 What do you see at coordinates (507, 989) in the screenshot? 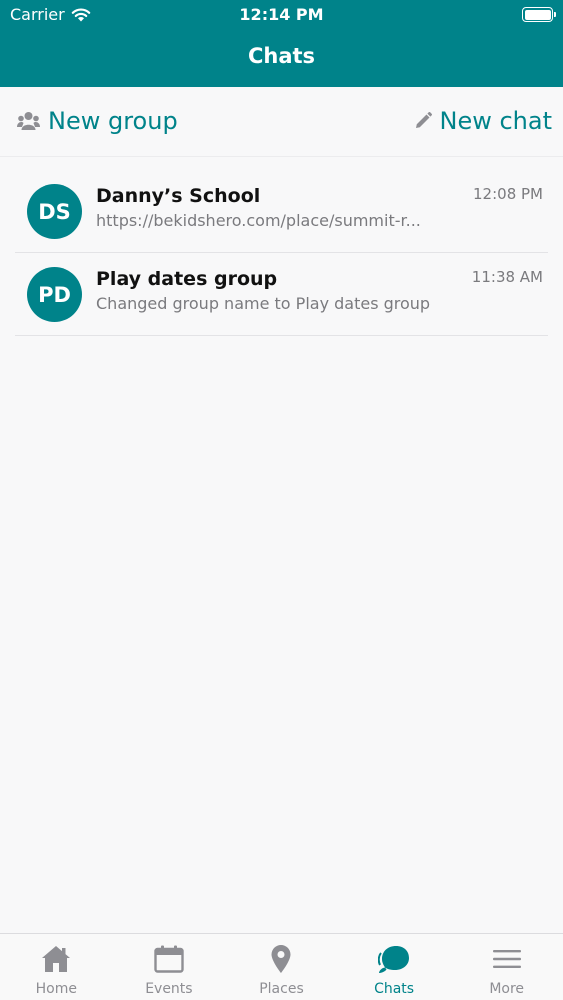
I see `tab-label: More` at bounding box center [507, 989].